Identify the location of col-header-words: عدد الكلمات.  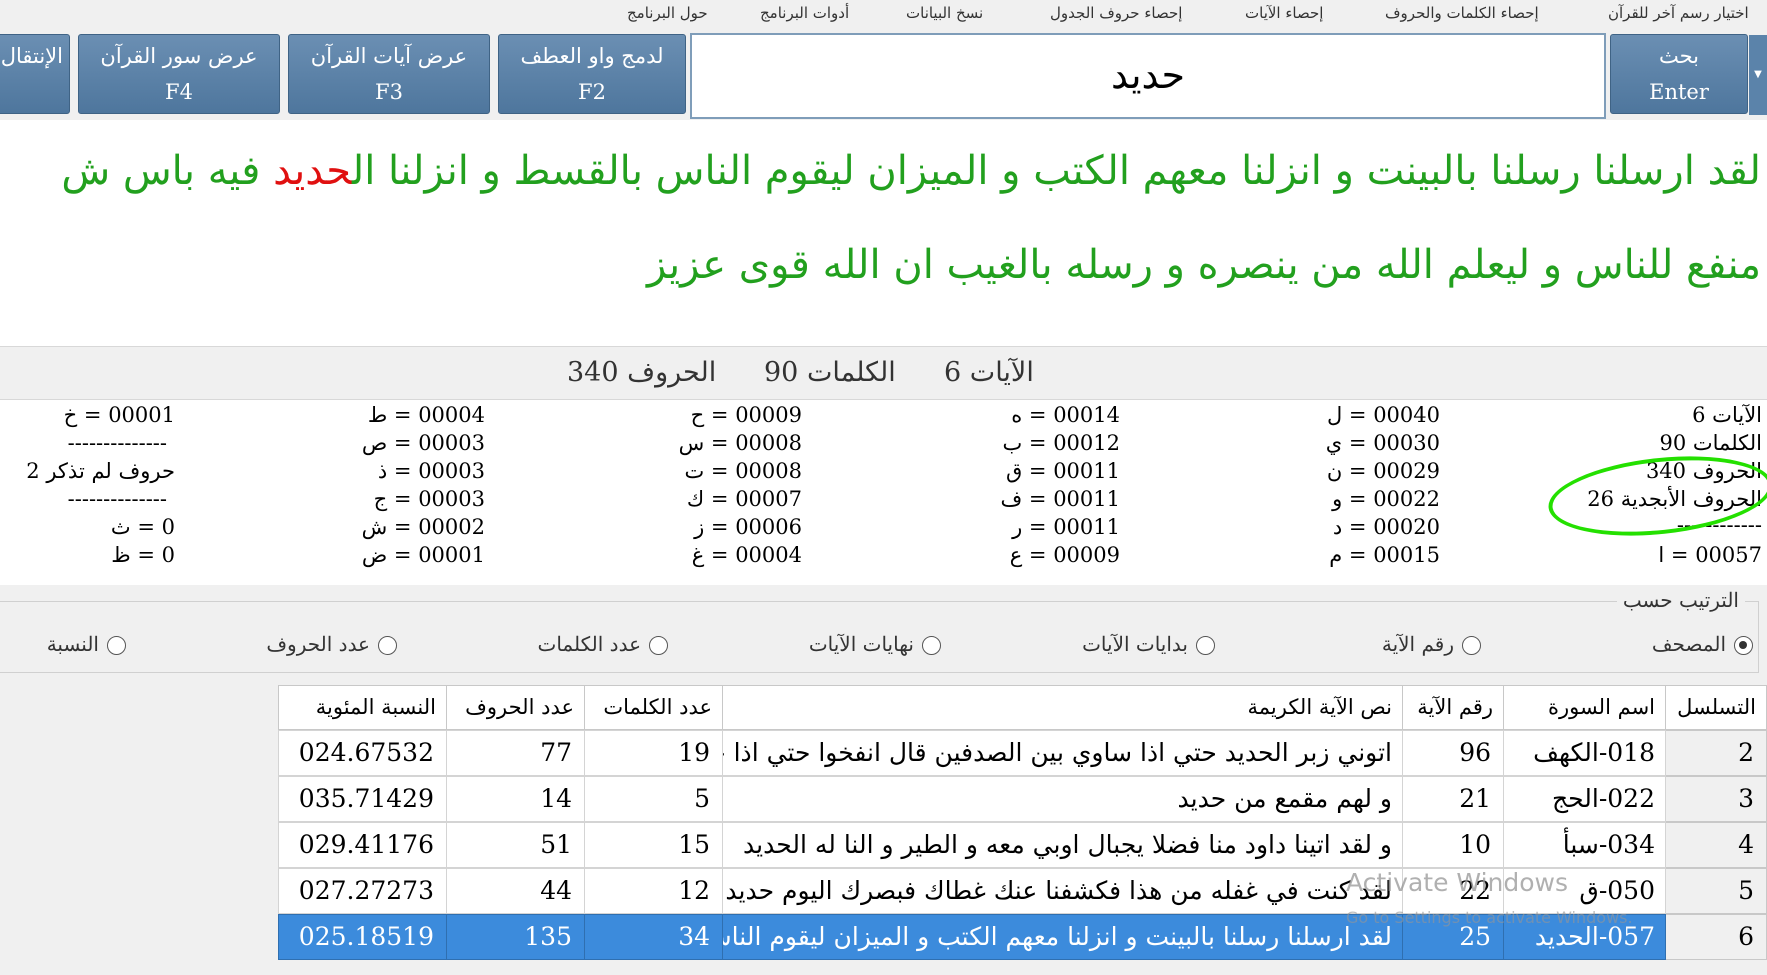
(653, 707).